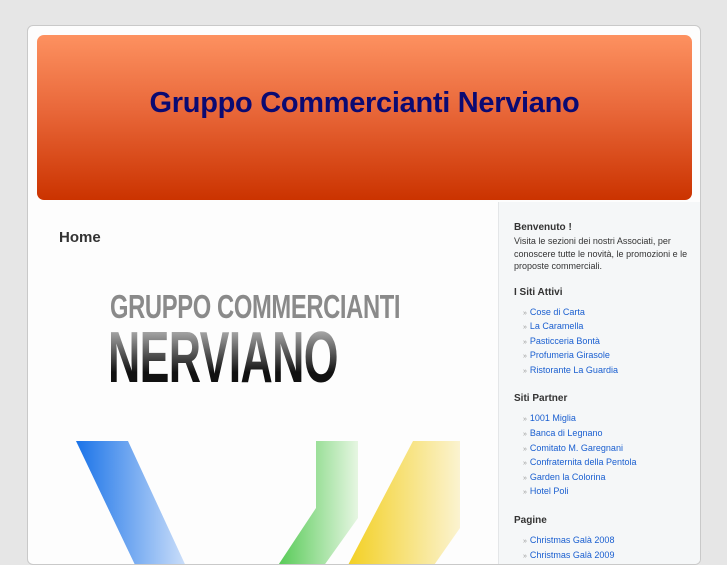 The height and width of the screenshot is (565, 727). What do you see at coordinates (268, 502) in the screenshot?
I see `logo-v-shapes` at bounding box center [268, 502].